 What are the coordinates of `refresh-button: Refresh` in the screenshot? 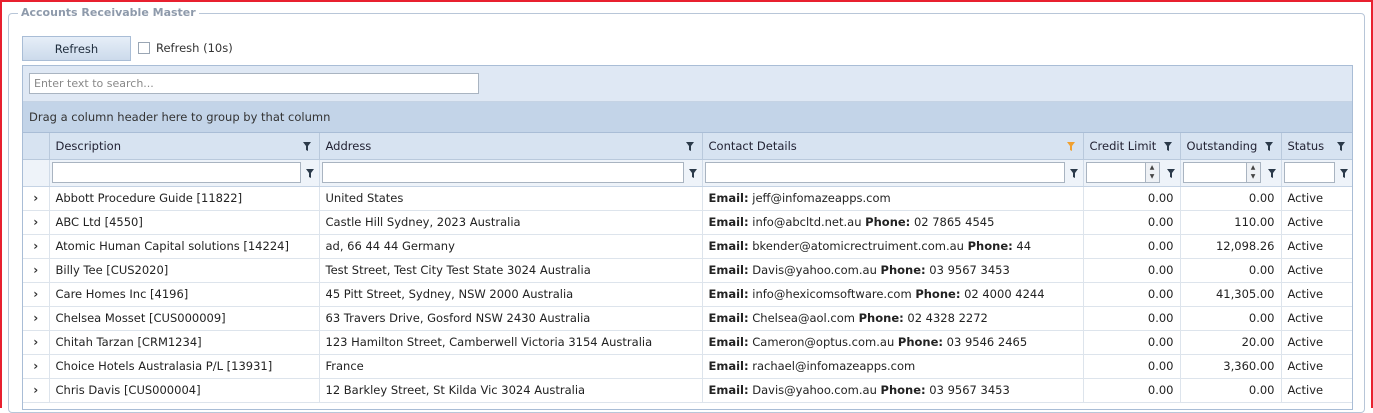 It's located at (76, 48).